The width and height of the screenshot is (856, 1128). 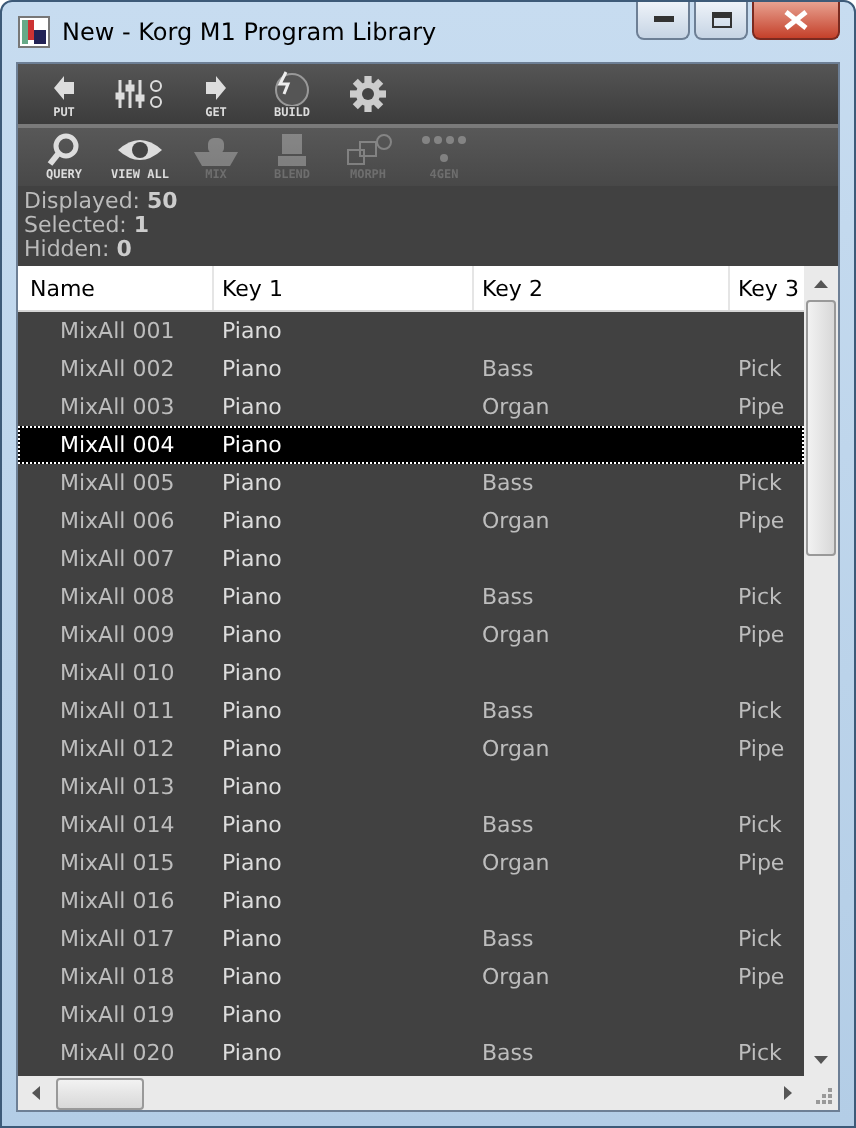 What do you see at coordinates (117, 369) in the screenshot?
I see `table-cell: MixAll 002` at bounding box center [117, 369].